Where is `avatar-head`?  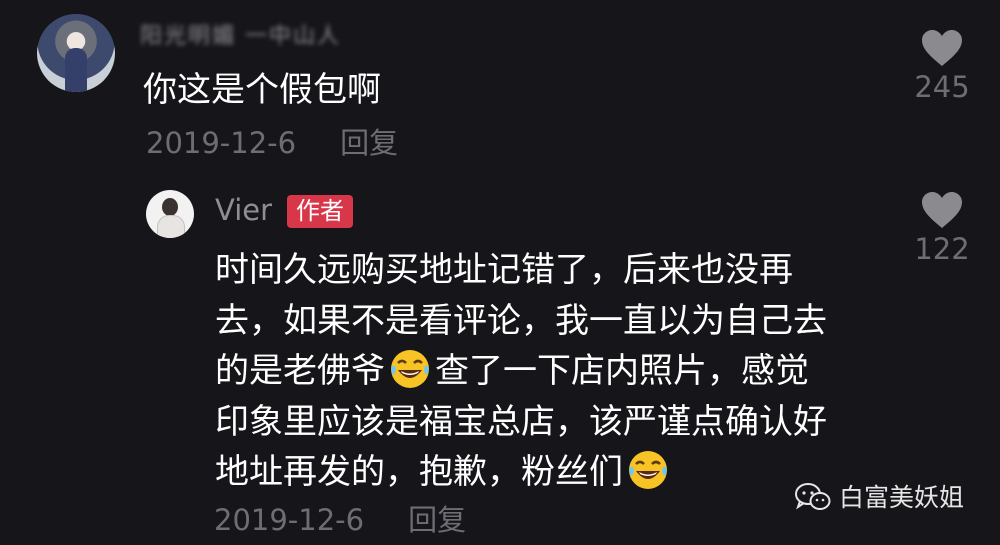 avatar-head is located at coordinates (170, 207).